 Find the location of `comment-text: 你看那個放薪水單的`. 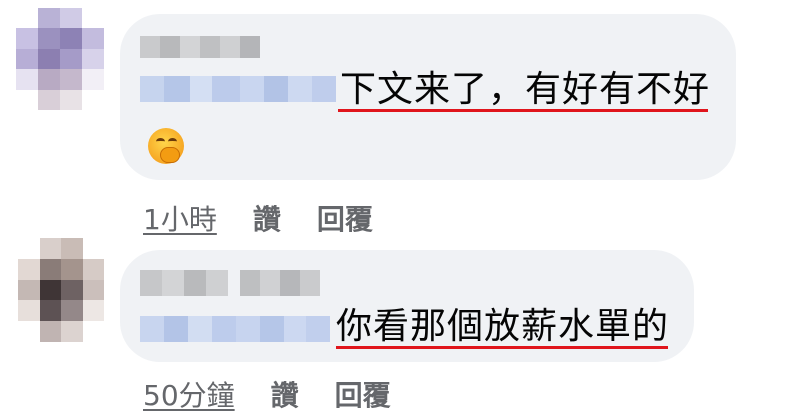

comment-text: 你看那個放薪水單的 is located at coordinates (503, 326).